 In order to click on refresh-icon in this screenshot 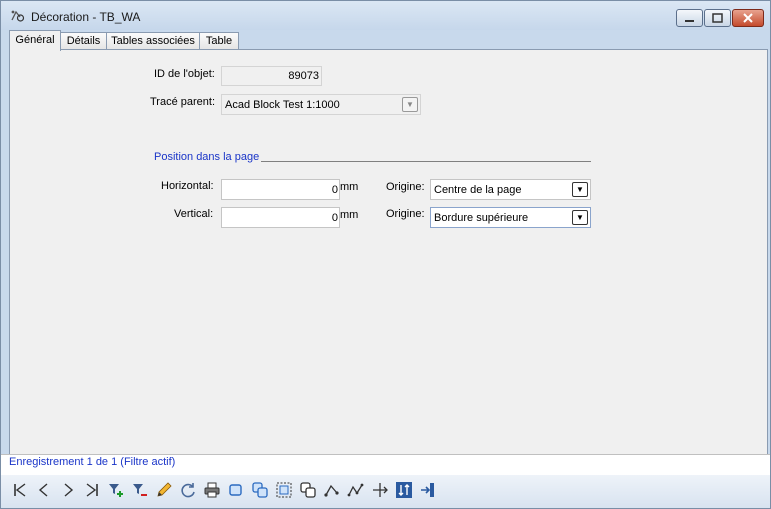, I will do `click(188, 490)`.